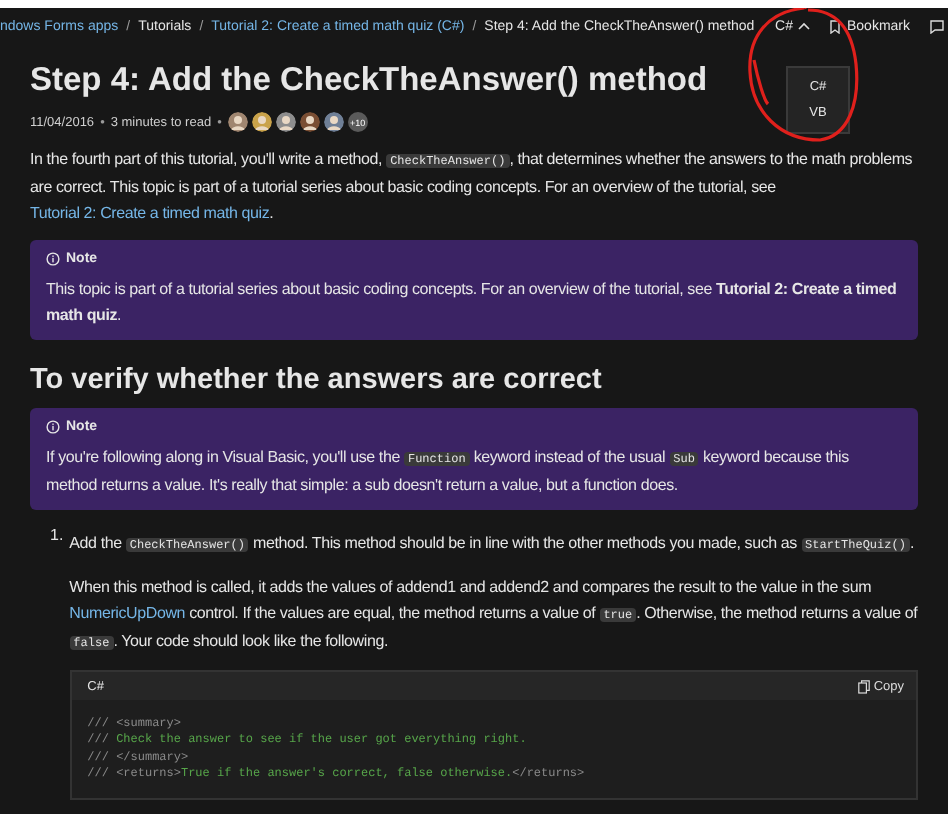 The width and height of the screenshot is (948, 814). What do you see at coordinates (863, 686) in the screenshot?
I see `copy-icon` at bounding box center [863, 686].